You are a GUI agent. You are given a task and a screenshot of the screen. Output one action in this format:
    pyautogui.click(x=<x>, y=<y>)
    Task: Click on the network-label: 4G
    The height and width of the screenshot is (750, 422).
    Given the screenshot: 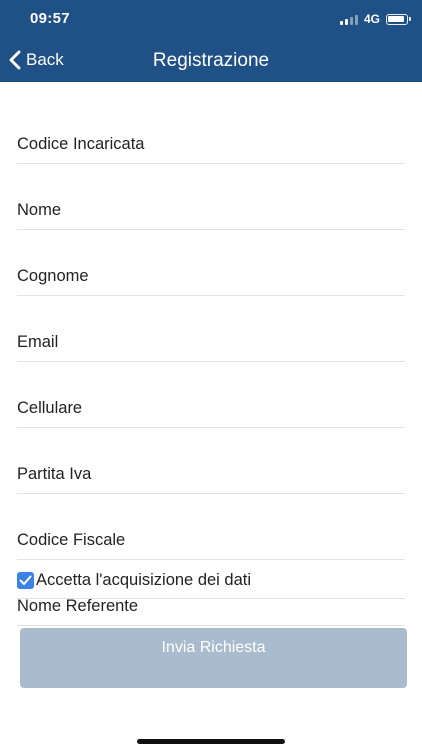 What is the action you would take?
    pyautogui.click(x=371, y=19)
    